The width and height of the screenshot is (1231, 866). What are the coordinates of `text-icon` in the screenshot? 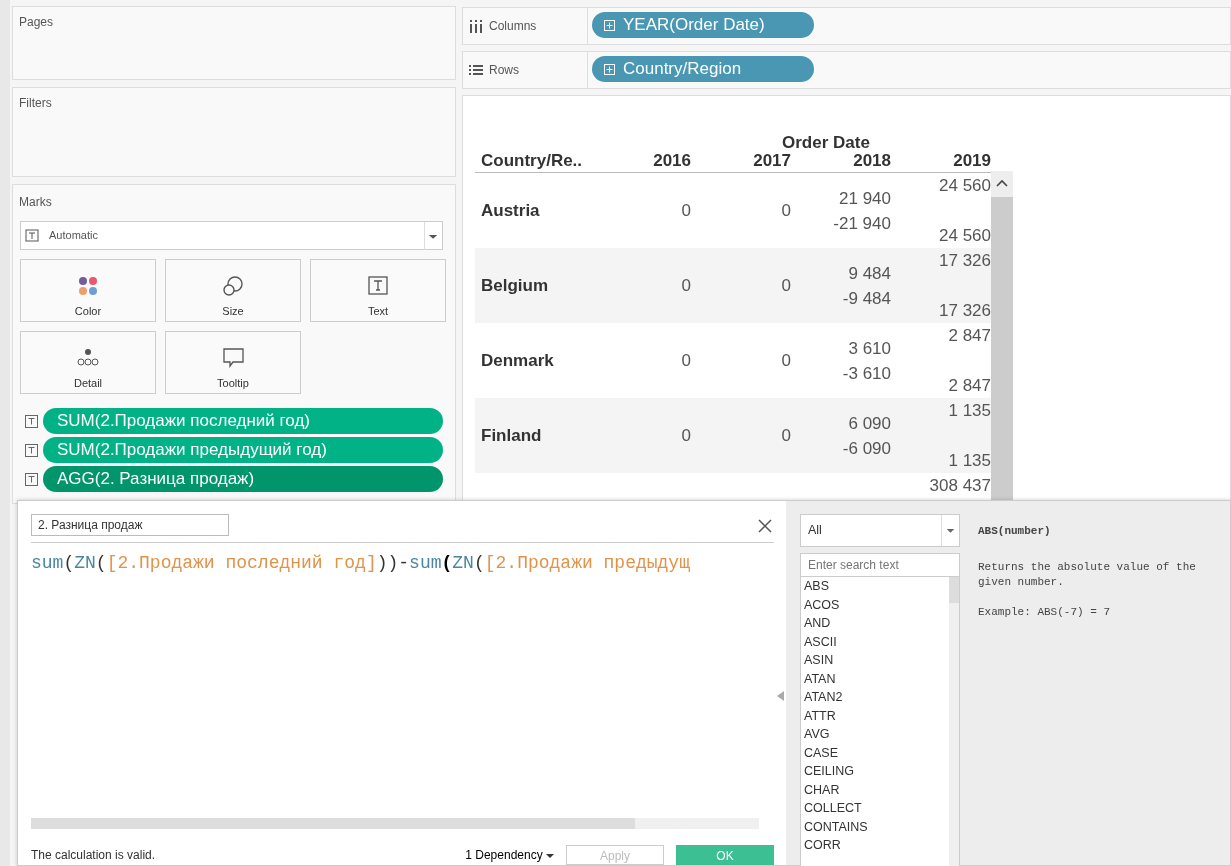 It's located at (378, 285).